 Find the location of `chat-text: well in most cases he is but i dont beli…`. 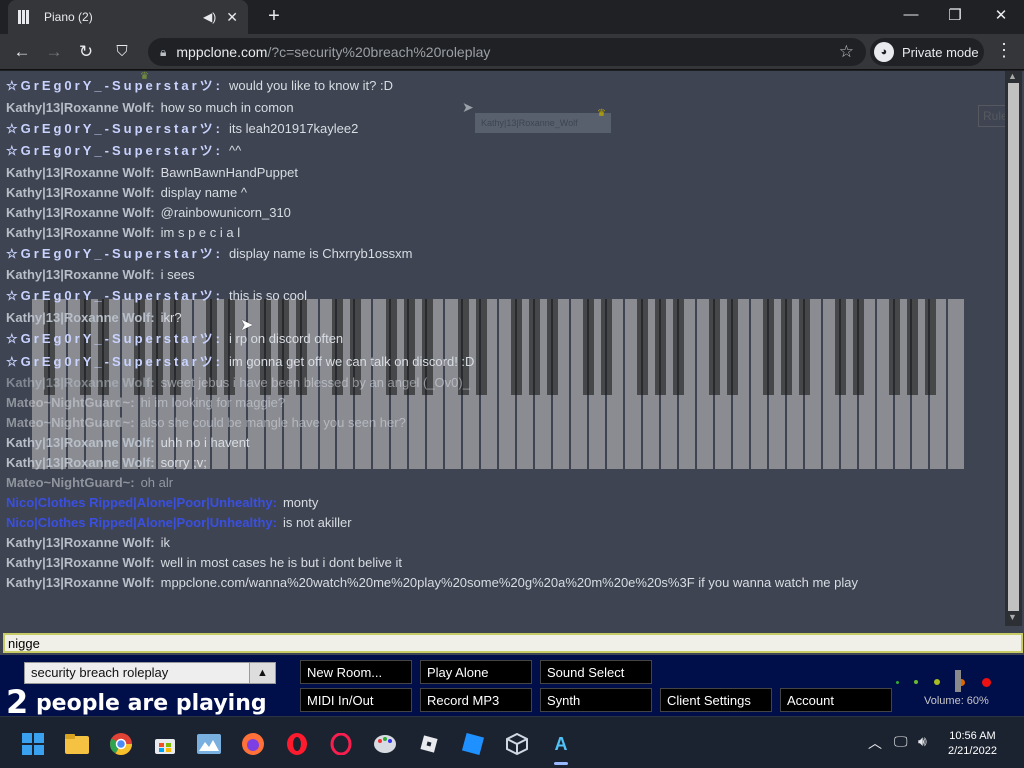

chat-text: well in most cases he is but i dont beli… is located at coordinates (281, 563).